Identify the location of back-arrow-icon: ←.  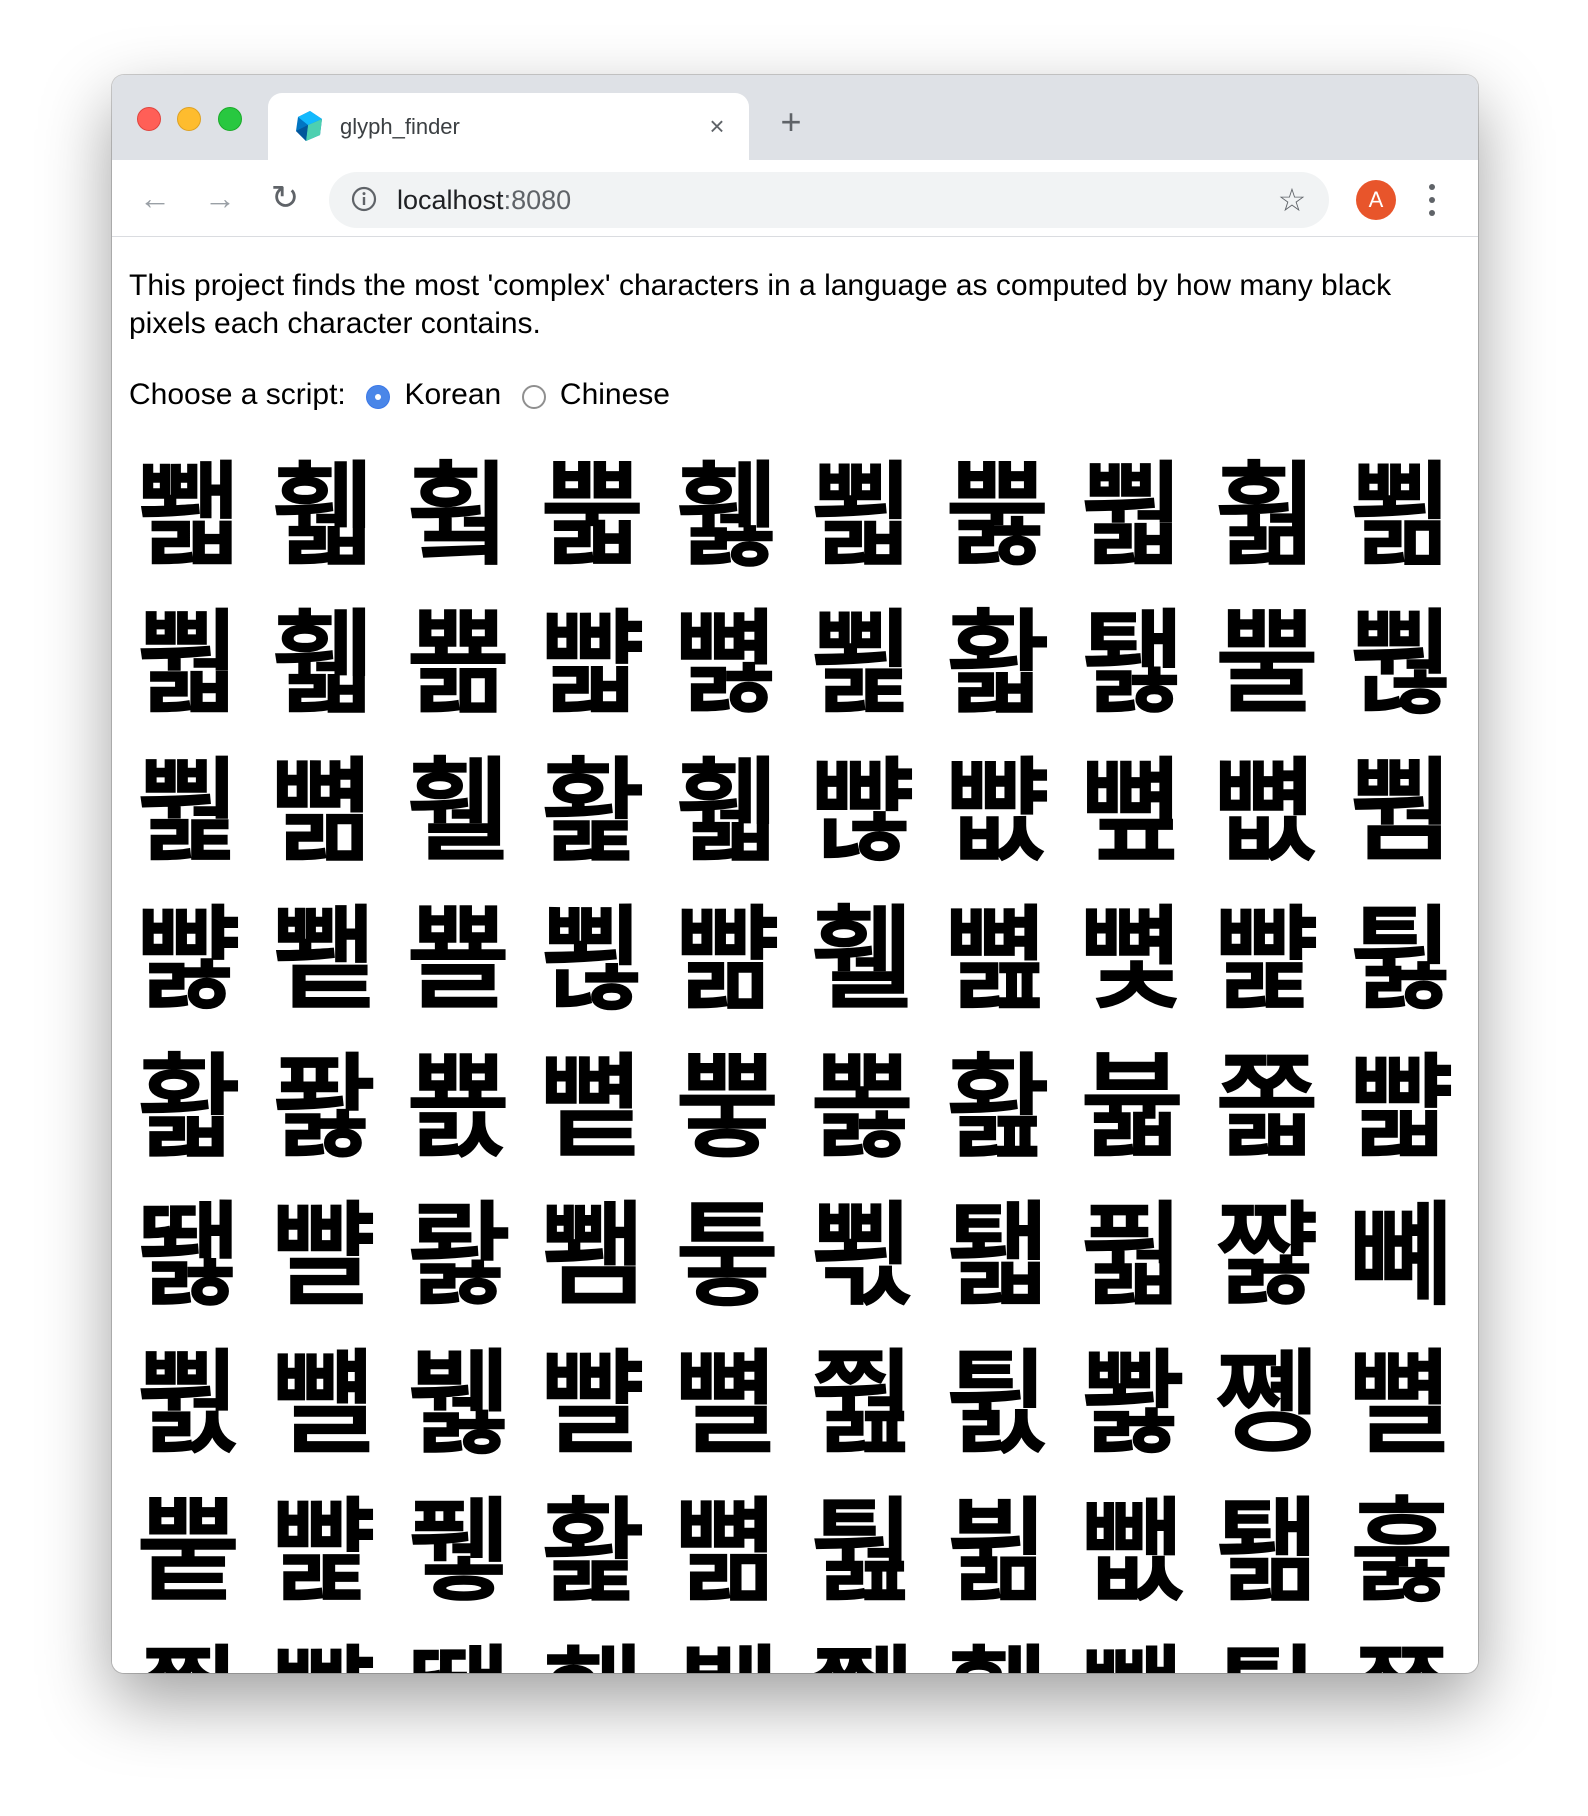
(155, 198).